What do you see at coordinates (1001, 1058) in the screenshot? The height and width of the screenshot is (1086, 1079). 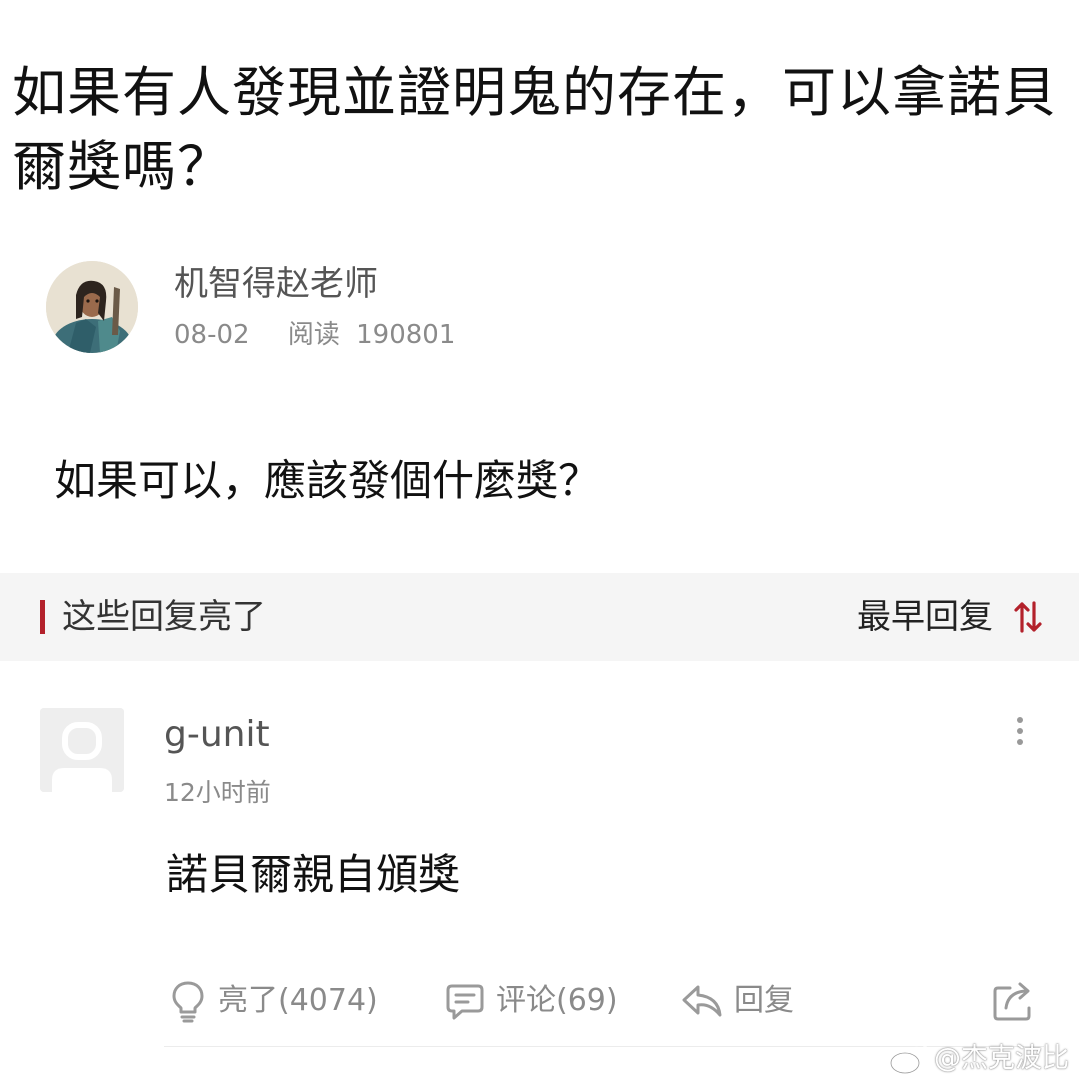 I see `watermark-text: @杰克波比` at bounding box center [1001, 1058].